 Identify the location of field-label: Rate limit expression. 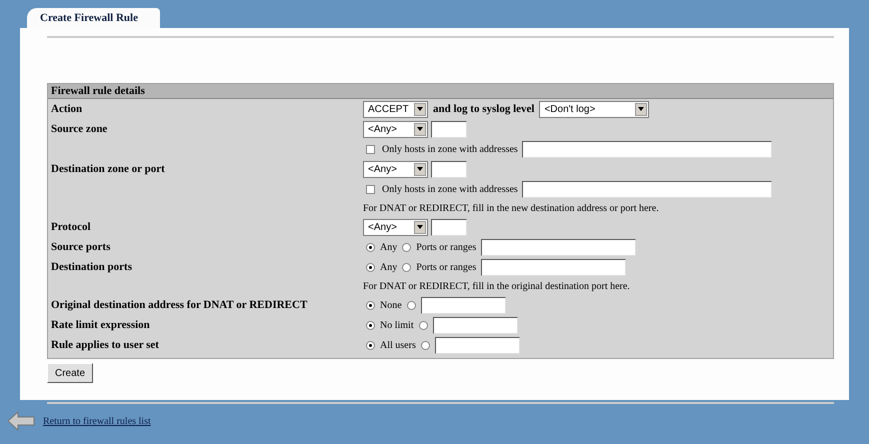
(100, 325).